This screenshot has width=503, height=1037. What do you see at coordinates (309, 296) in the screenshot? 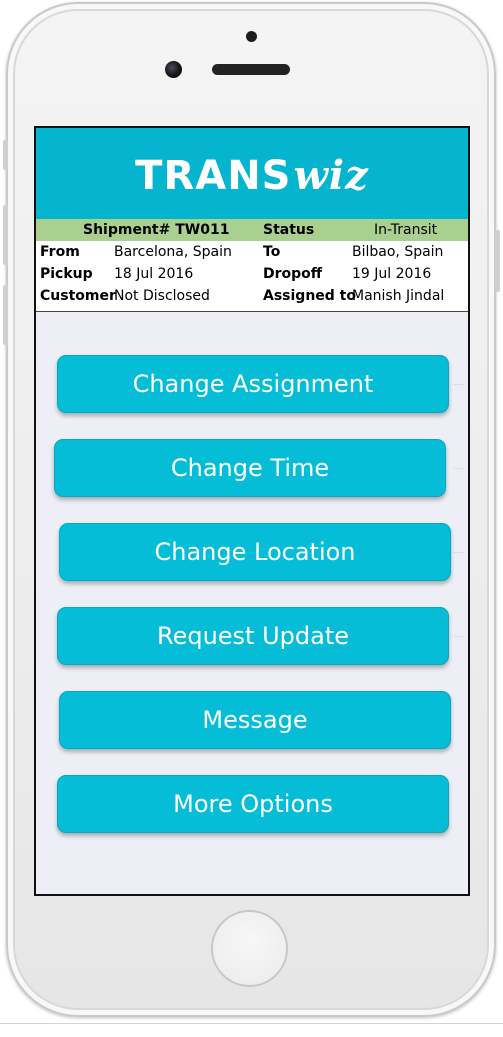
I see `assigned-to-label: Assigned to` at bounding box center [309, 296].